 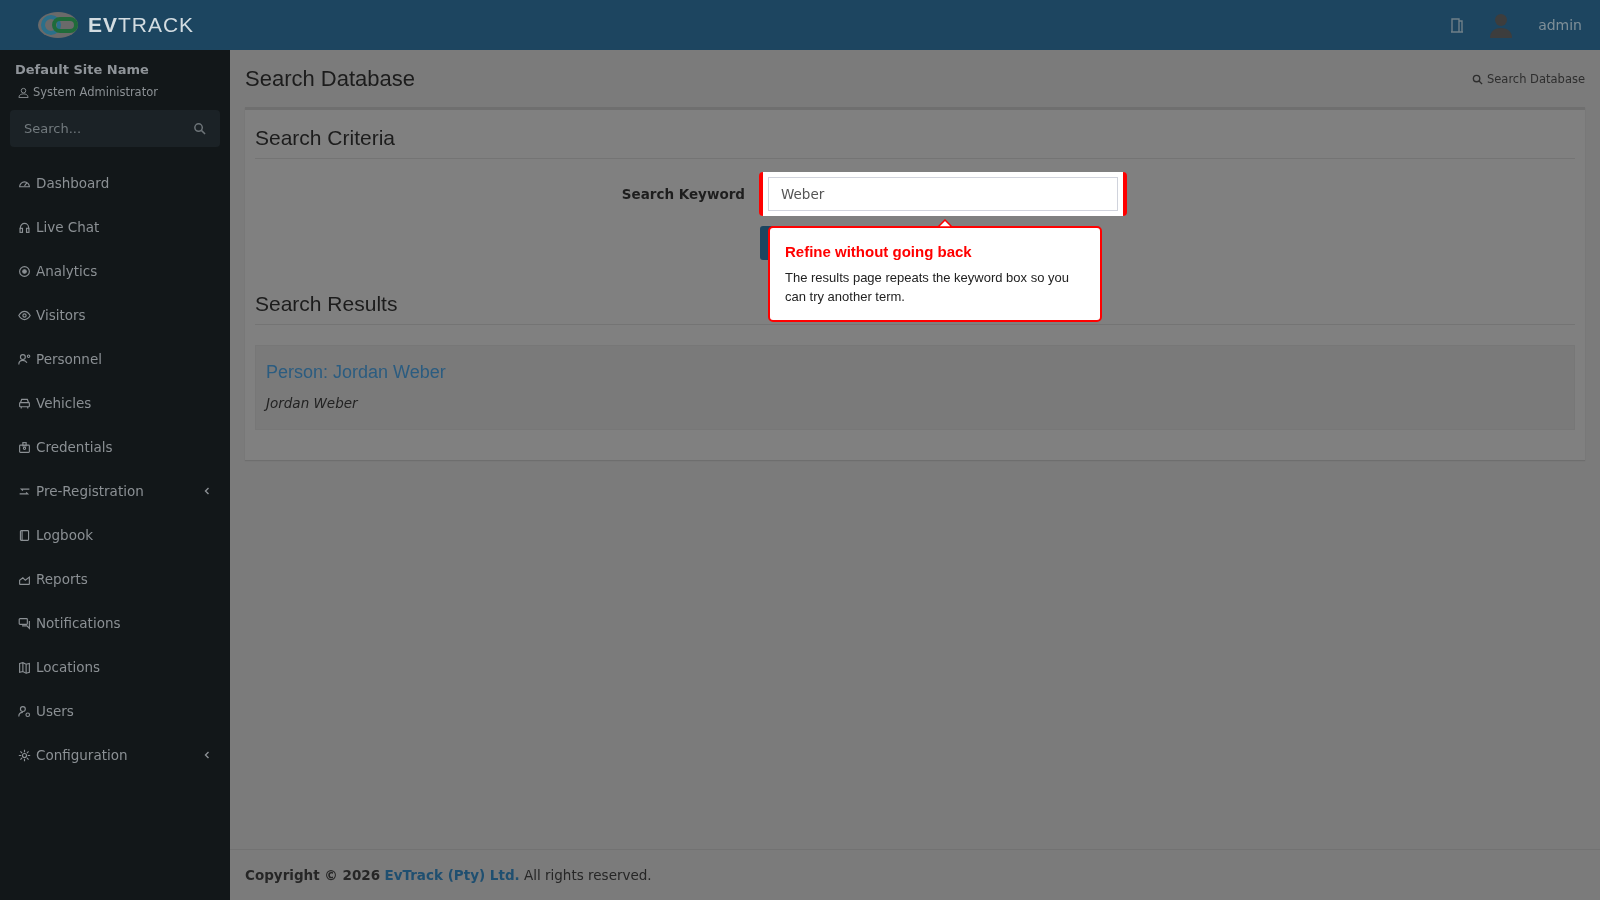 I want to click on sidebar-item: Credentials, so click(x=115, y=447).